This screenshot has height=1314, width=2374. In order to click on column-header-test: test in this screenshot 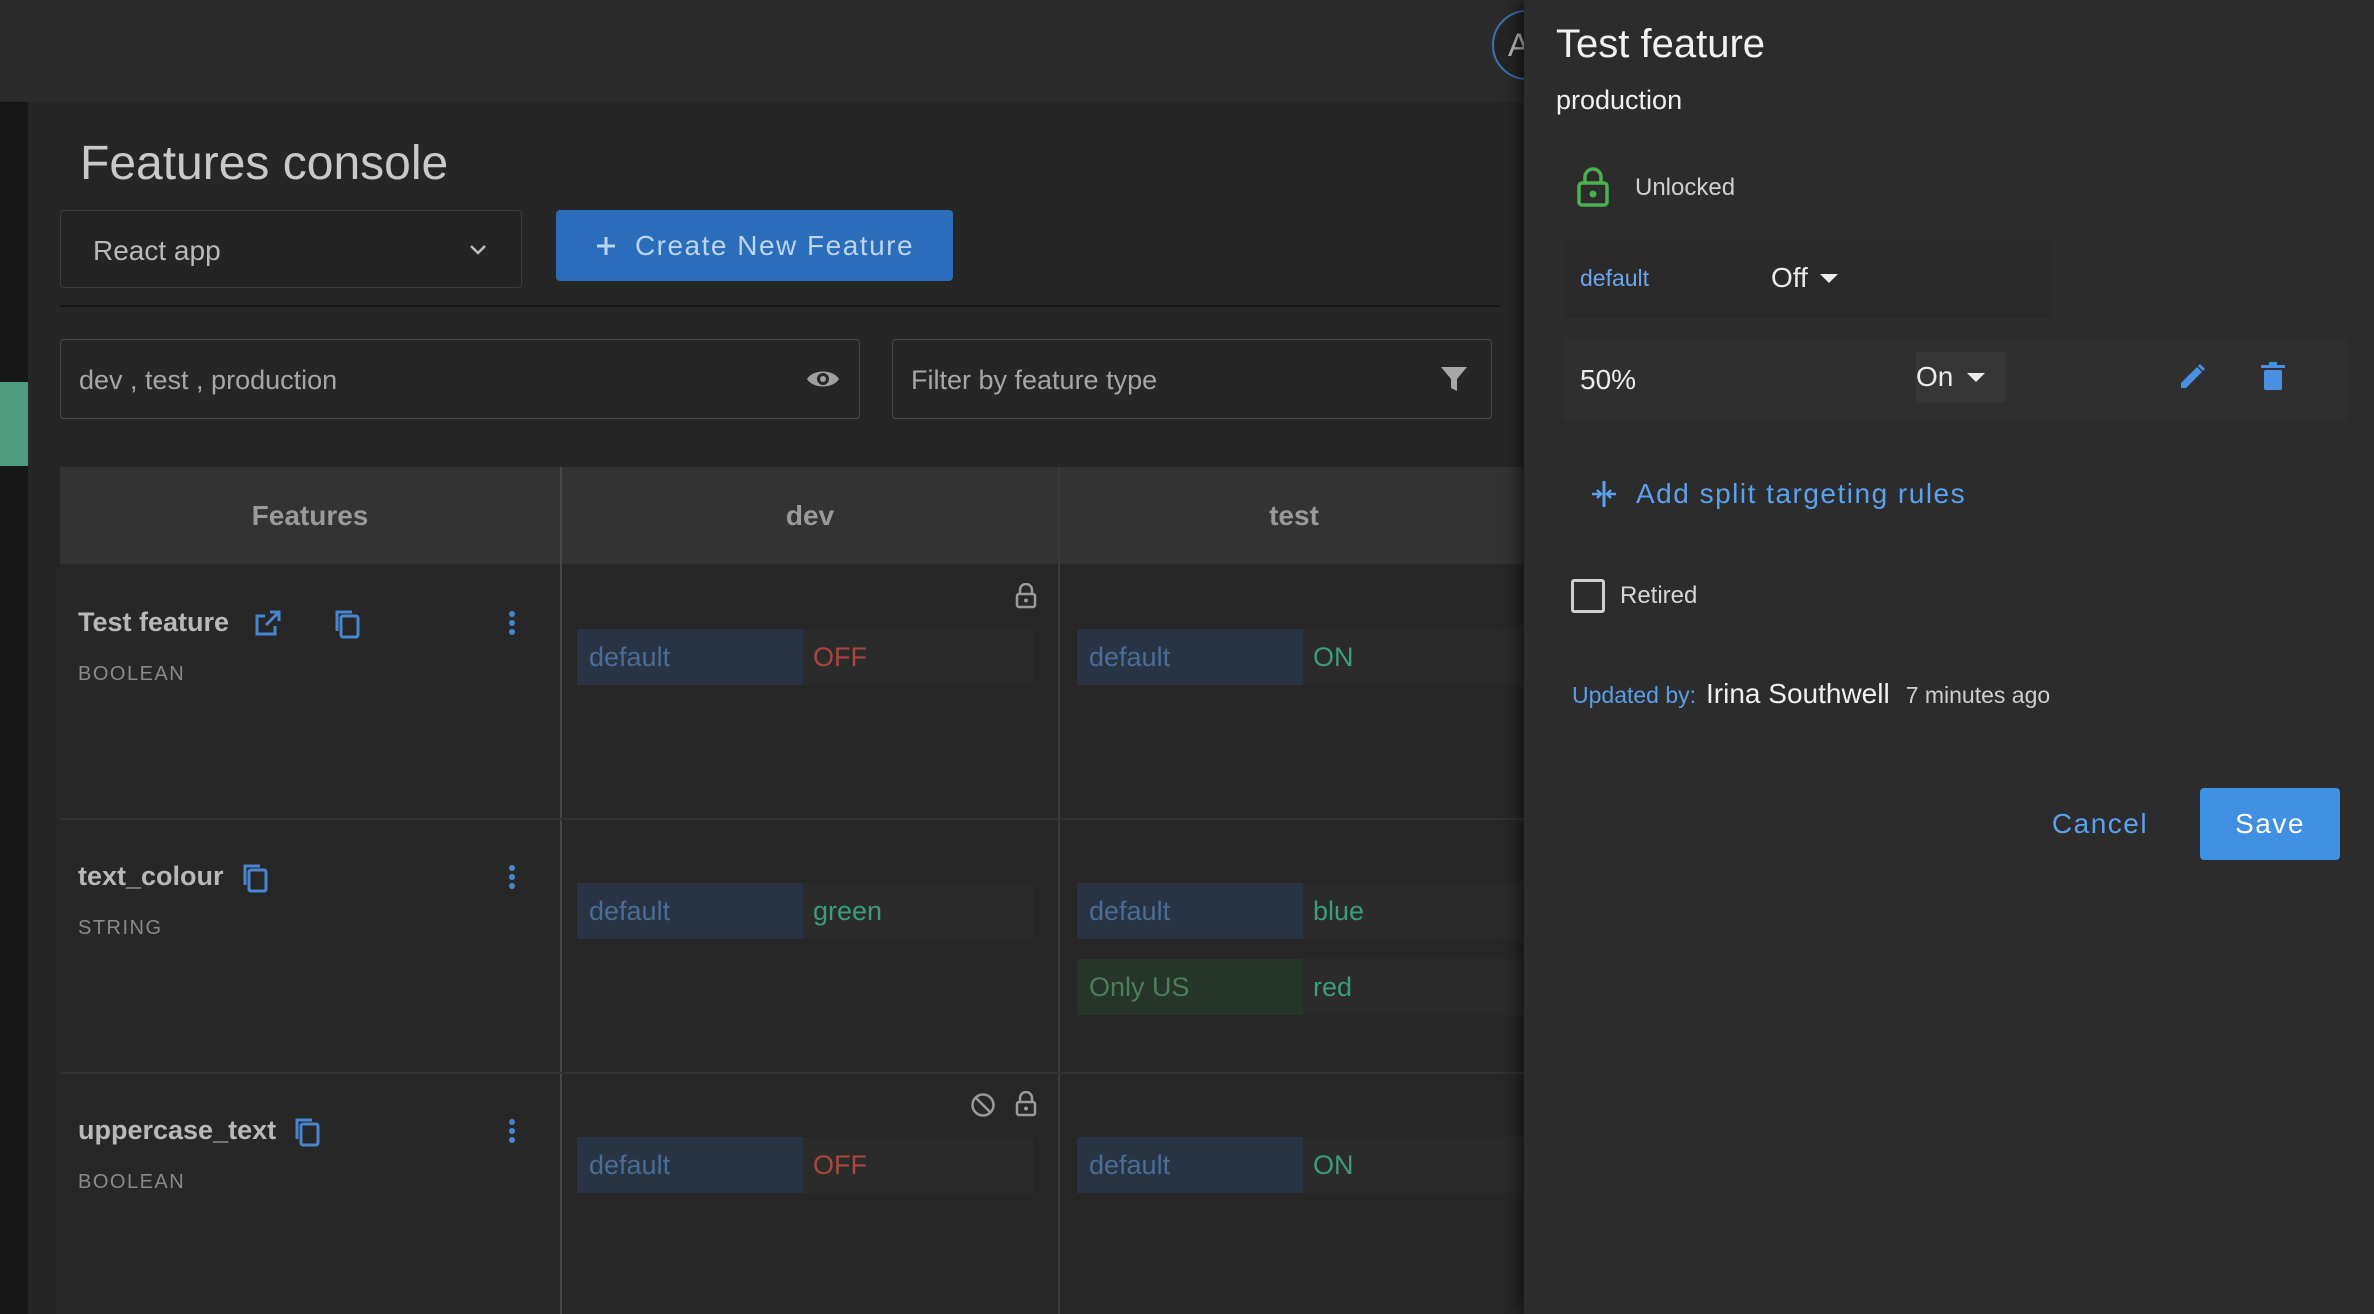, I will do `click(1294, 515)`.